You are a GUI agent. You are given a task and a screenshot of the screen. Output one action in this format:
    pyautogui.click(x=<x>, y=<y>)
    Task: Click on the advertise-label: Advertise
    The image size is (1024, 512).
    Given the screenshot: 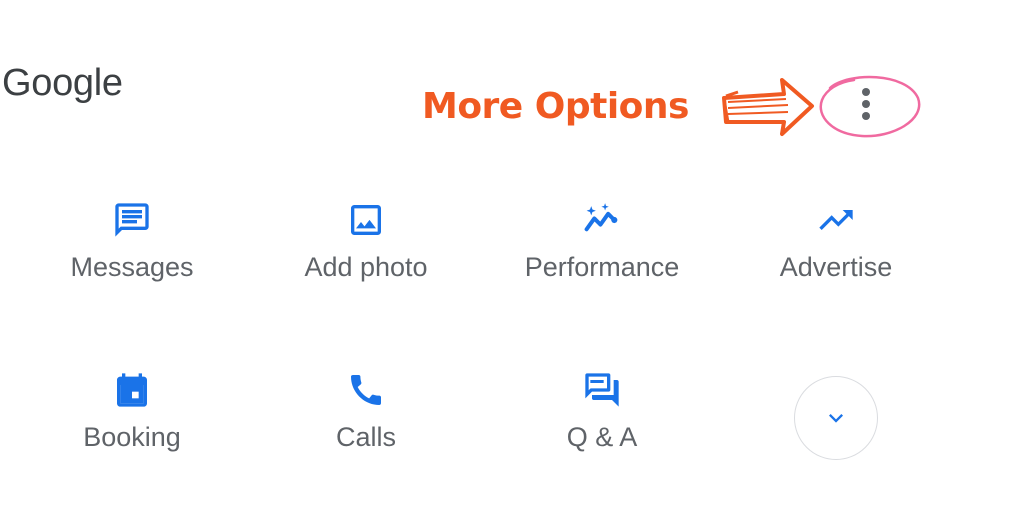 What is the action you would take?
    pyautogui.click(x=836, y=267)
    